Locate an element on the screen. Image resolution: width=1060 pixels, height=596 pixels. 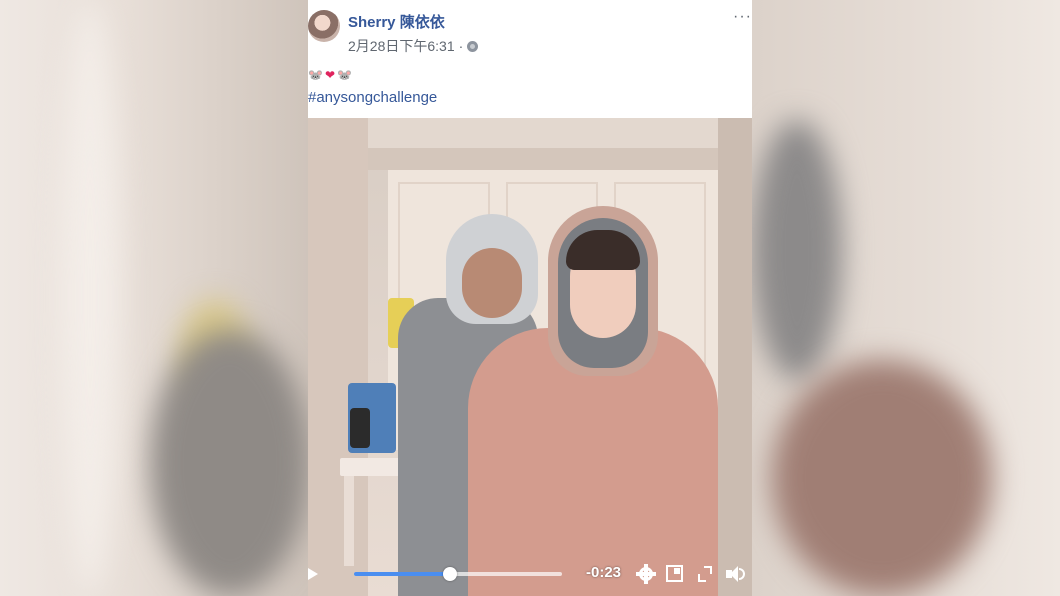
post-meta: 2月28日下午6:31 · is located at coordinates (413, 46).